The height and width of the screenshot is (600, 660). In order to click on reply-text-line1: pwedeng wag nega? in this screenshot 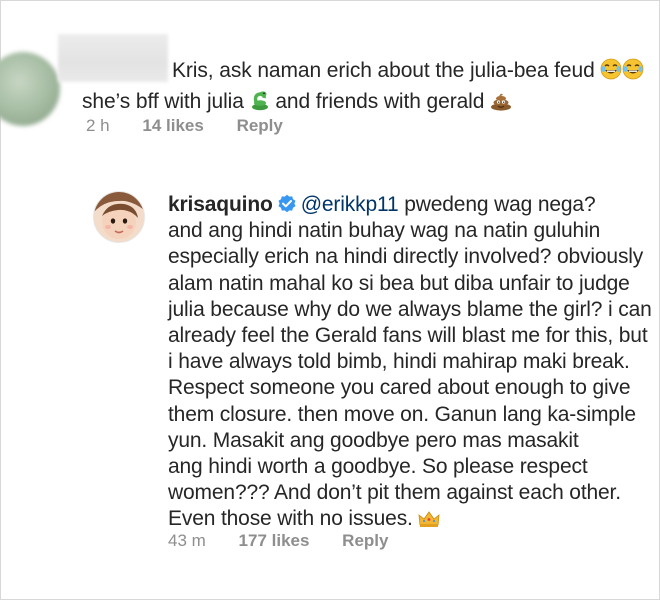, I will do `click(500, 204)`.